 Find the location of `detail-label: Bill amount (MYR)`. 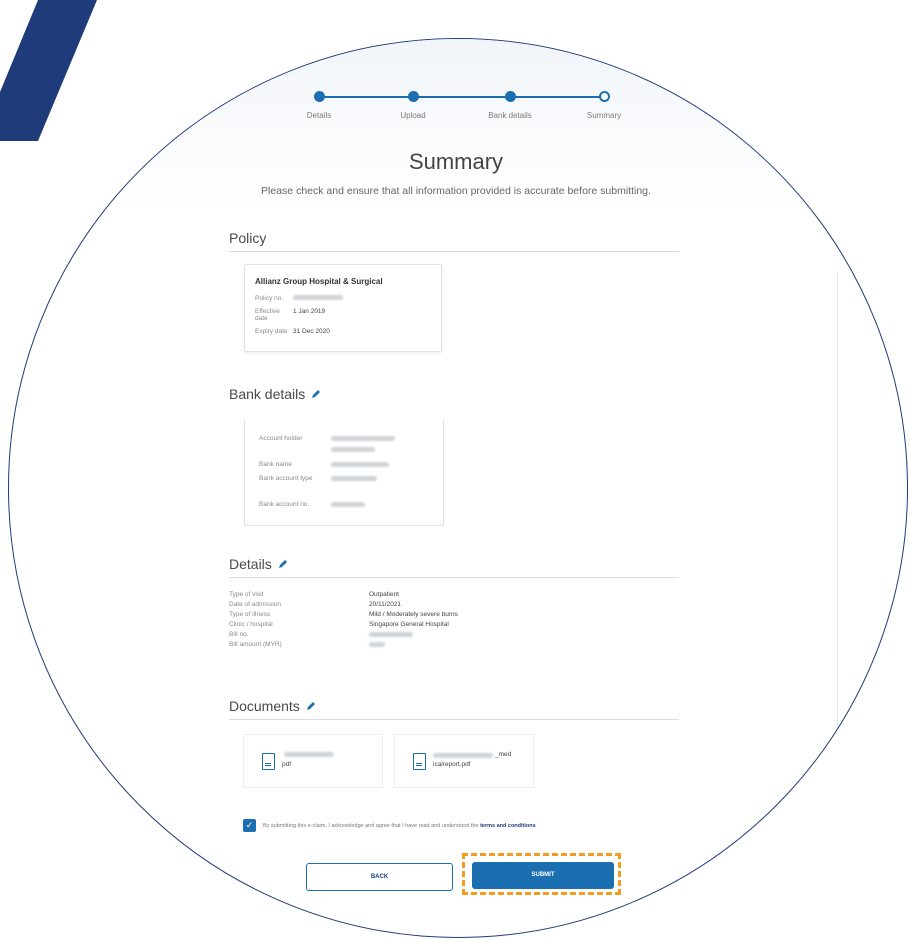

detail-label: Bill amount (MYR) is located at coordinates (255, 644).